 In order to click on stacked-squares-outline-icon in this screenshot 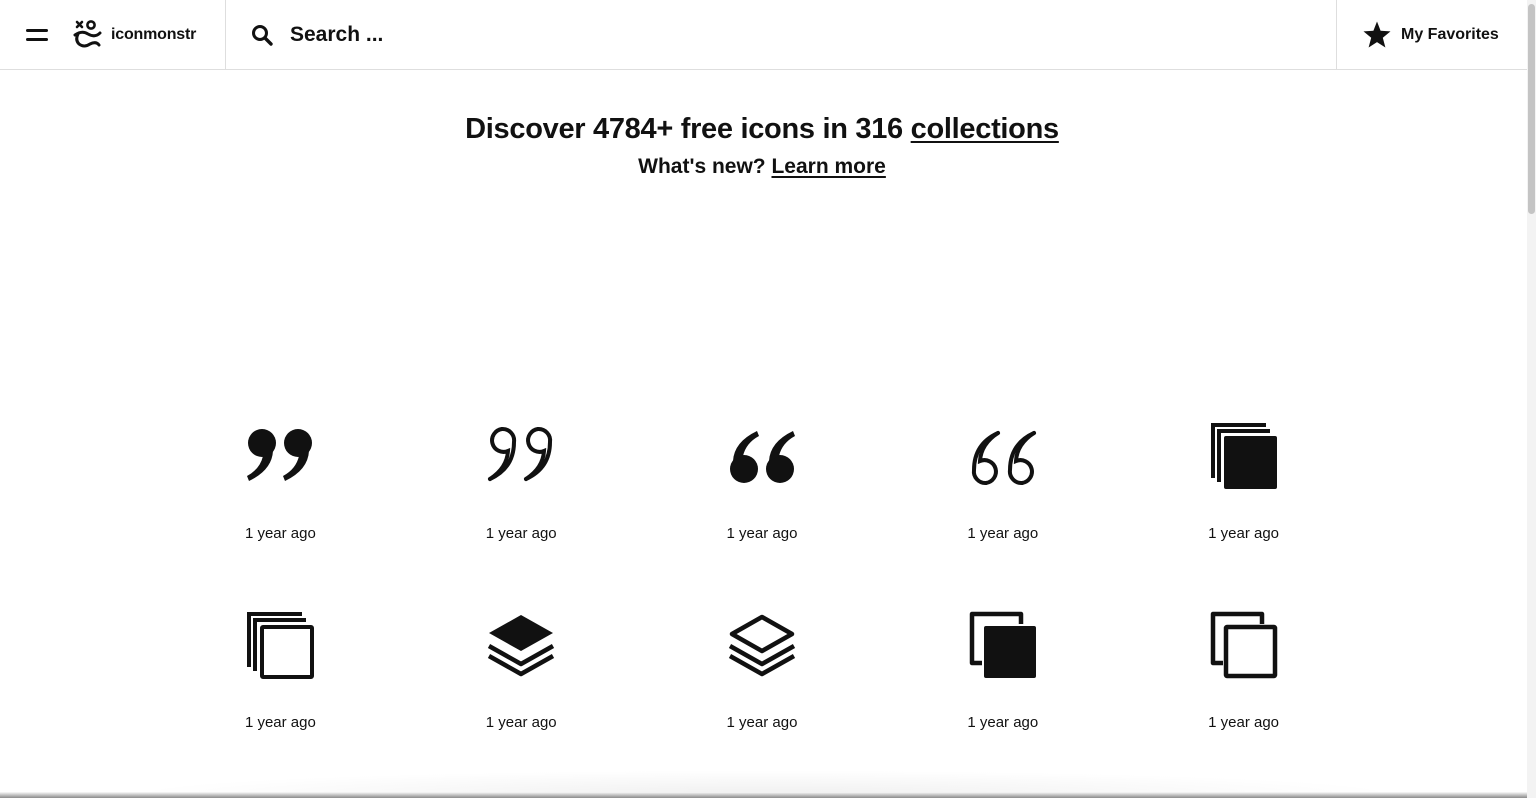, I will do `click(281, 645)`.